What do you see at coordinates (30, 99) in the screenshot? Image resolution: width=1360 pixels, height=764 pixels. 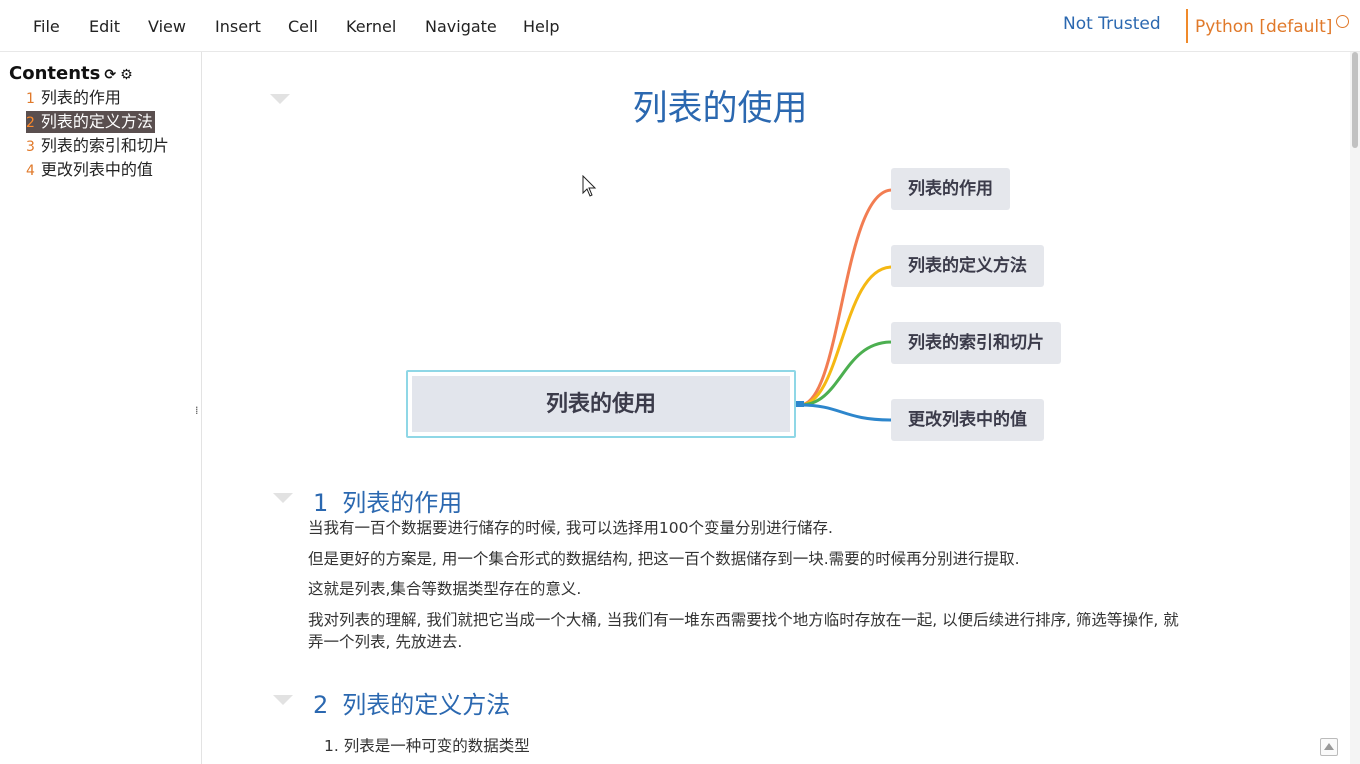 I see `toc-item-number: 1` at bounding box center [30, 99].